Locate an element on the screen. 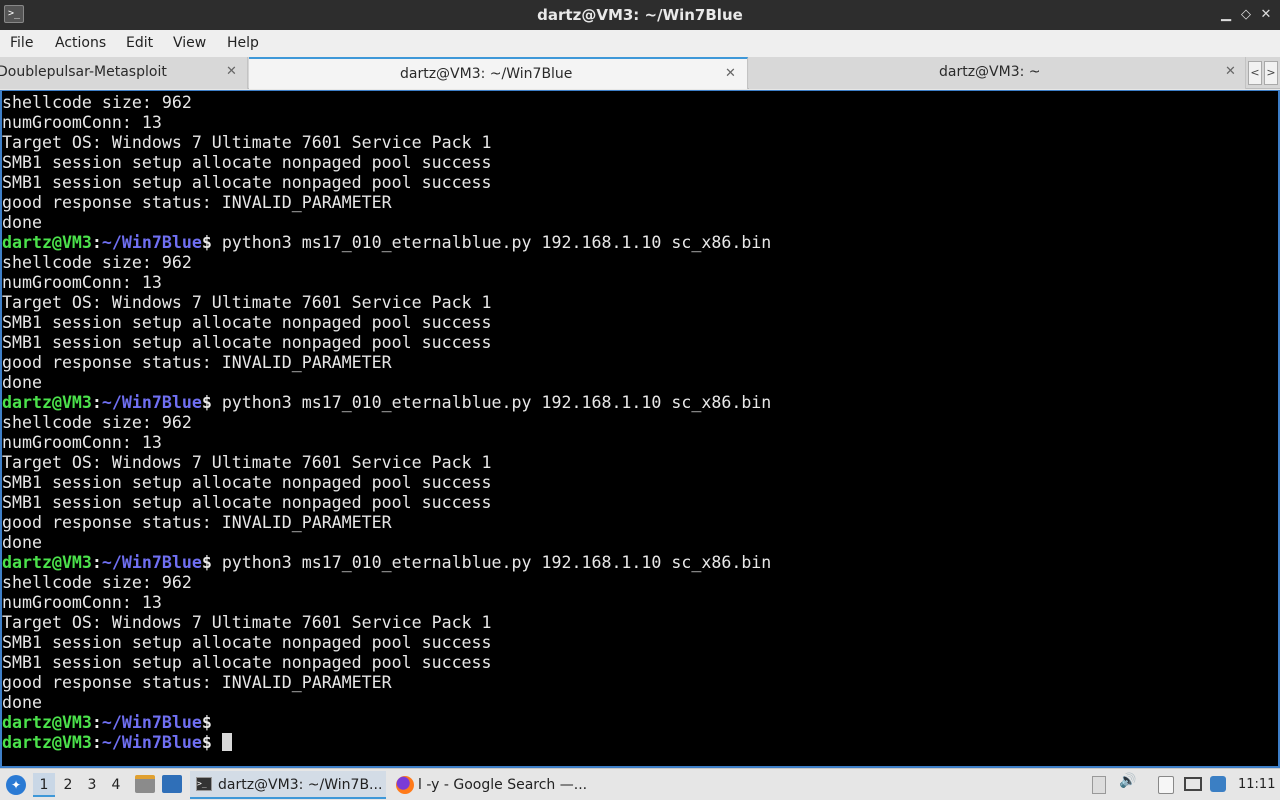  menu-bar: File Actions Edit View Help is located at coordinates (640, 43).